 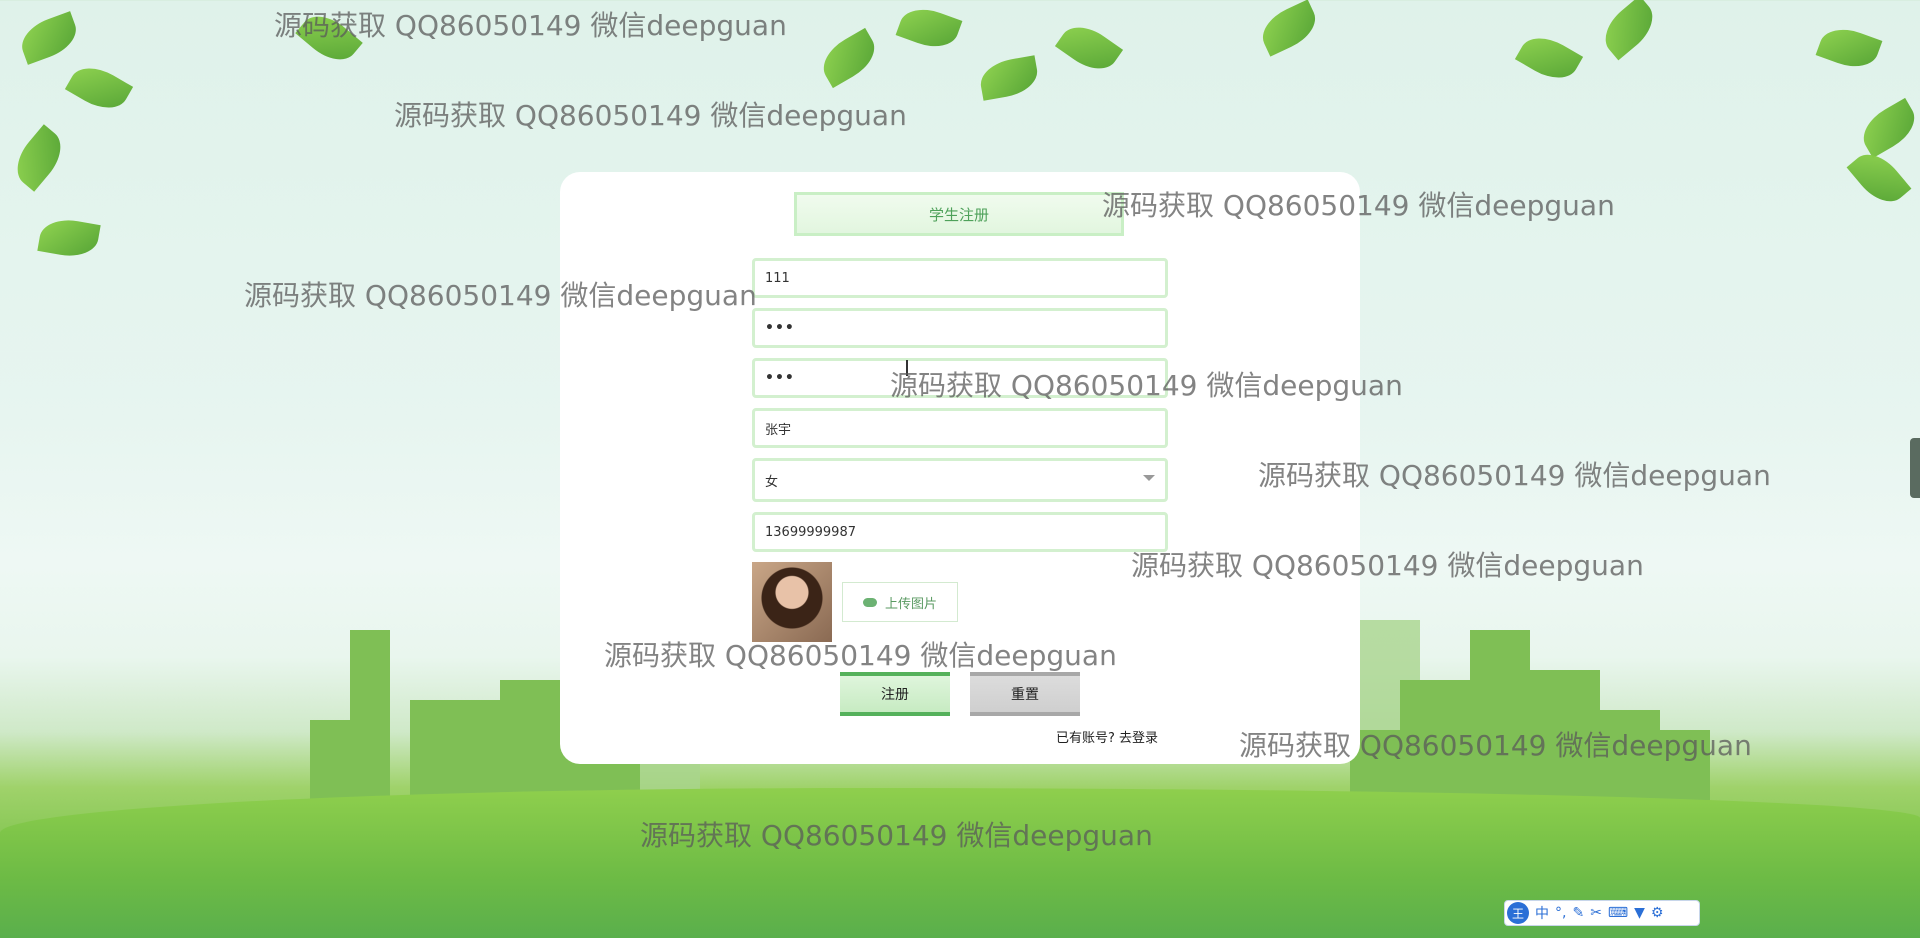 What do you see at coordinates (1578, 913) in the screenshot?
I see `pen-icon: ✎` at bounding box center [1578, 913].